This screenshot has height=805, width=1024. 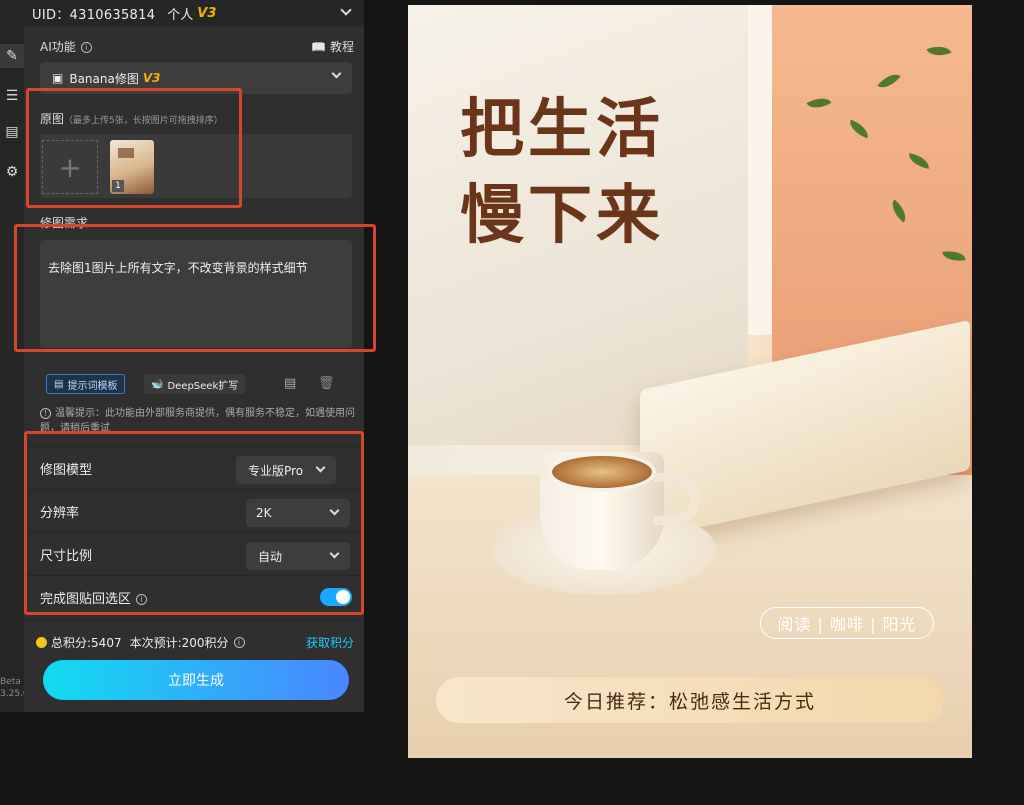 I want to click on model-badge: V3, so click(x=151, y=78).